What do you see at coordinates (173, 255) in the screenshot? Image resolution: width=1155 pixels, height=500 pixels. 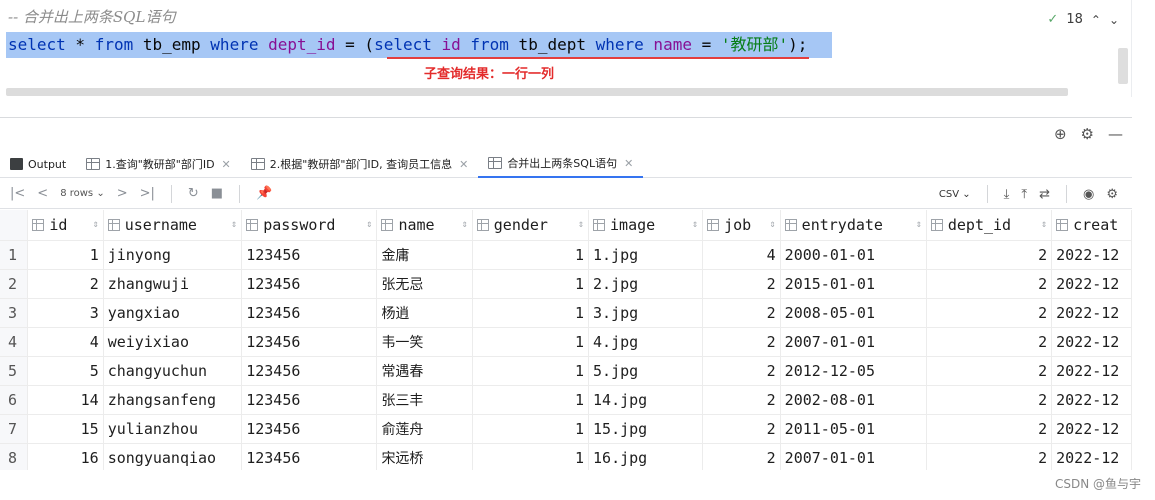 I see `cell-username: jinyong` at bounding box center [173, 255].